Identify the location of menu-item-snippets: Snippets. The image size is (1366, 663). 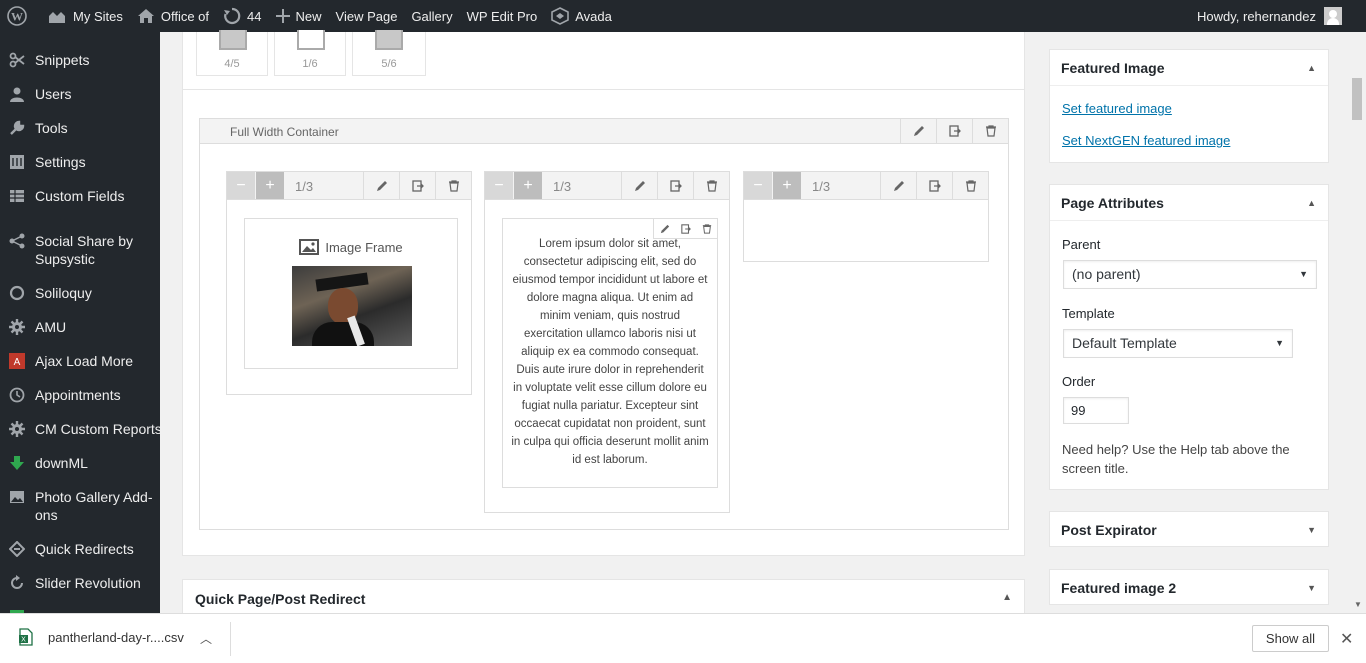
(80, 60).